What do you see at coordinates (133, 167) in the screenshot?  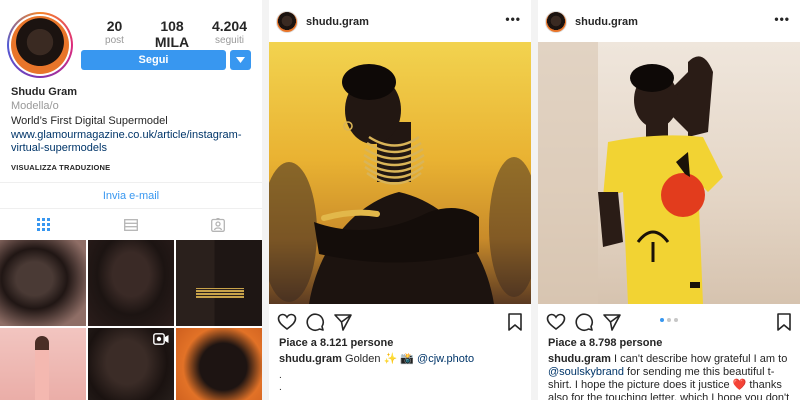 I see `see-translation-link: VISUALIZZA TRADUZIONE` at bounding box center [133, 167].